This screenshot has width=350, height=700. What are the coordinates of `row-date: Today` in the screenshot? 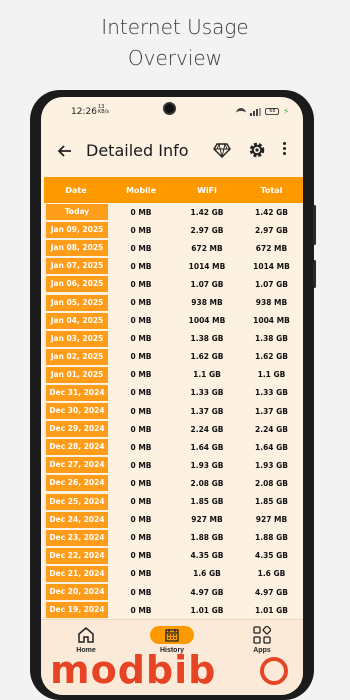 It's located at (77, 212).